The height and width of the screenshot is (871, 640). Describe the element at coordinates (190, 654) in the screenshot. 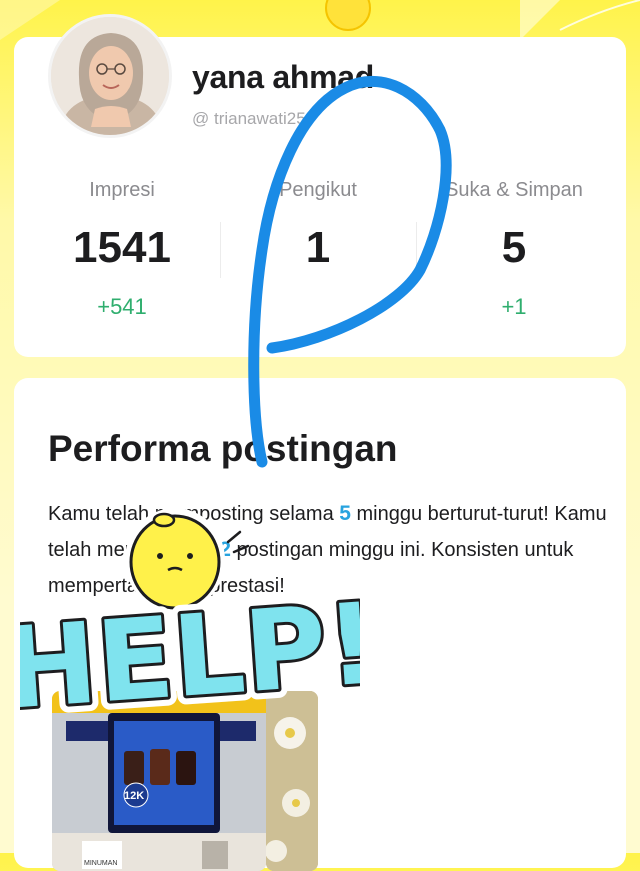

I see `sticker-text: HELP!` at that location.